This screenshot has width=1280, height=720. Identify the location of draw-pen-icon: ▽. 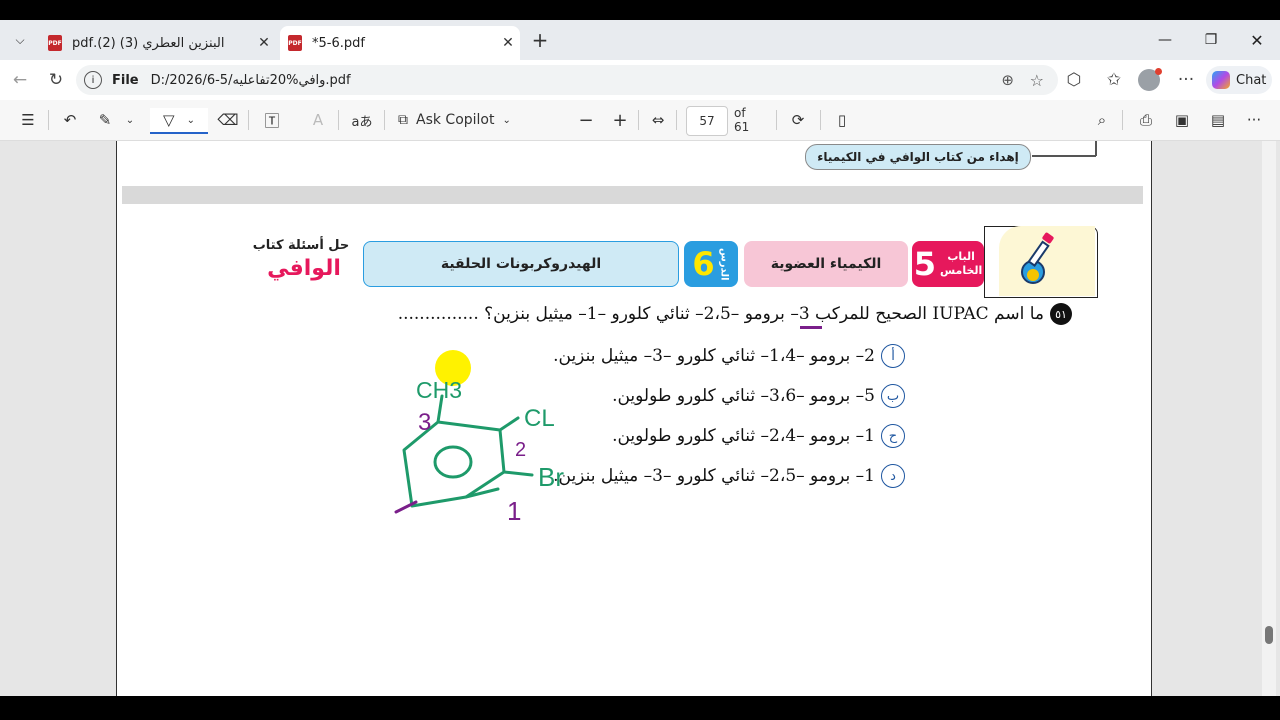
(169, 120).